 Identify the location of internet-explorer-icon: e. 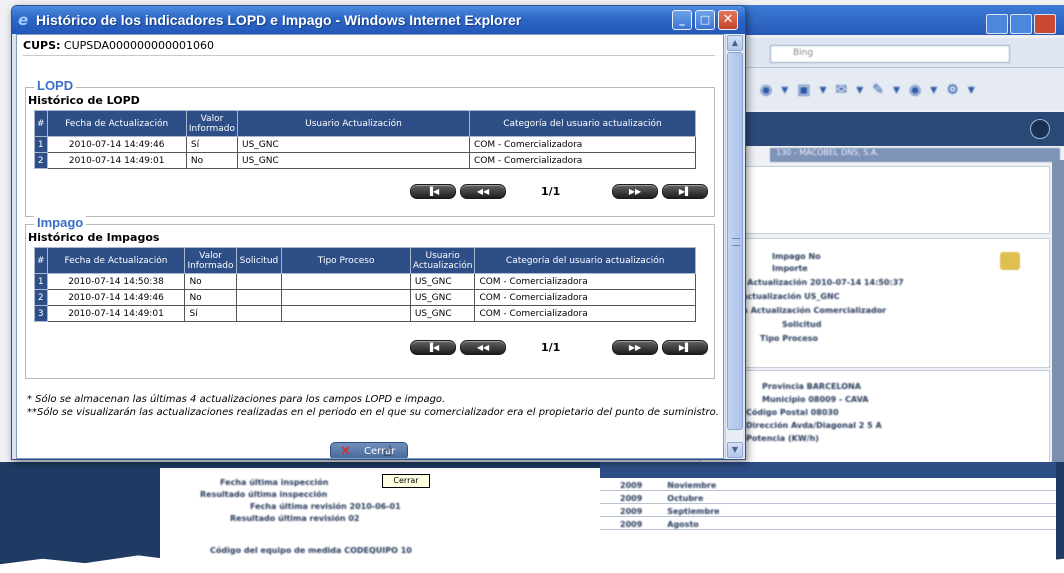
(23, 20).